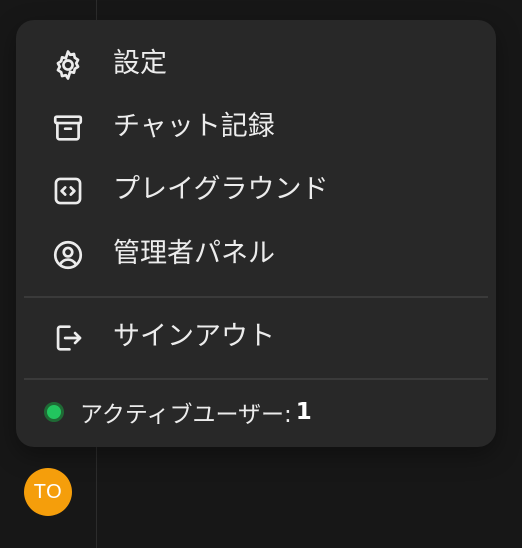  What do you see at coordinates (68, 128) in the screenshot?
I see `archive-icon` at bounding box center [68, 128].